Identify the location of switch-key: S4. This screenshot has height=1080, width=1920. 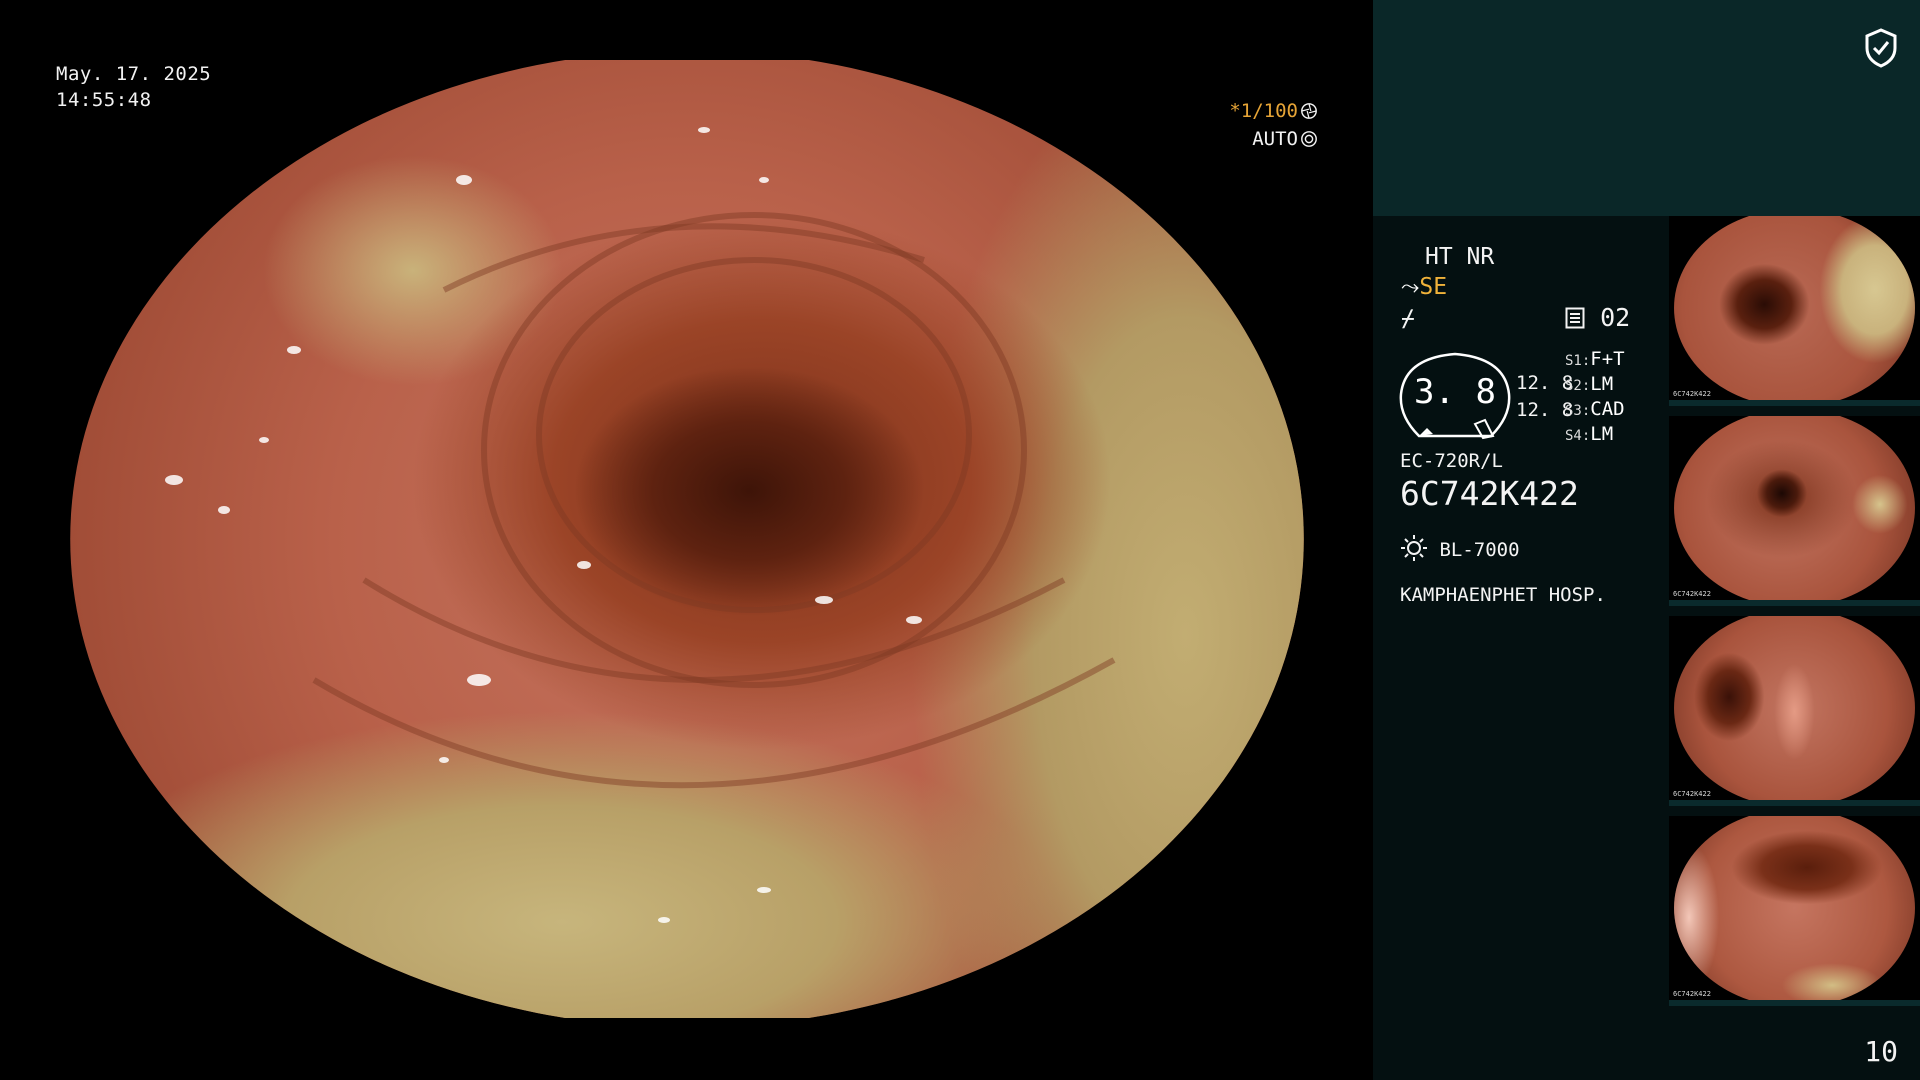
(1573, 436).